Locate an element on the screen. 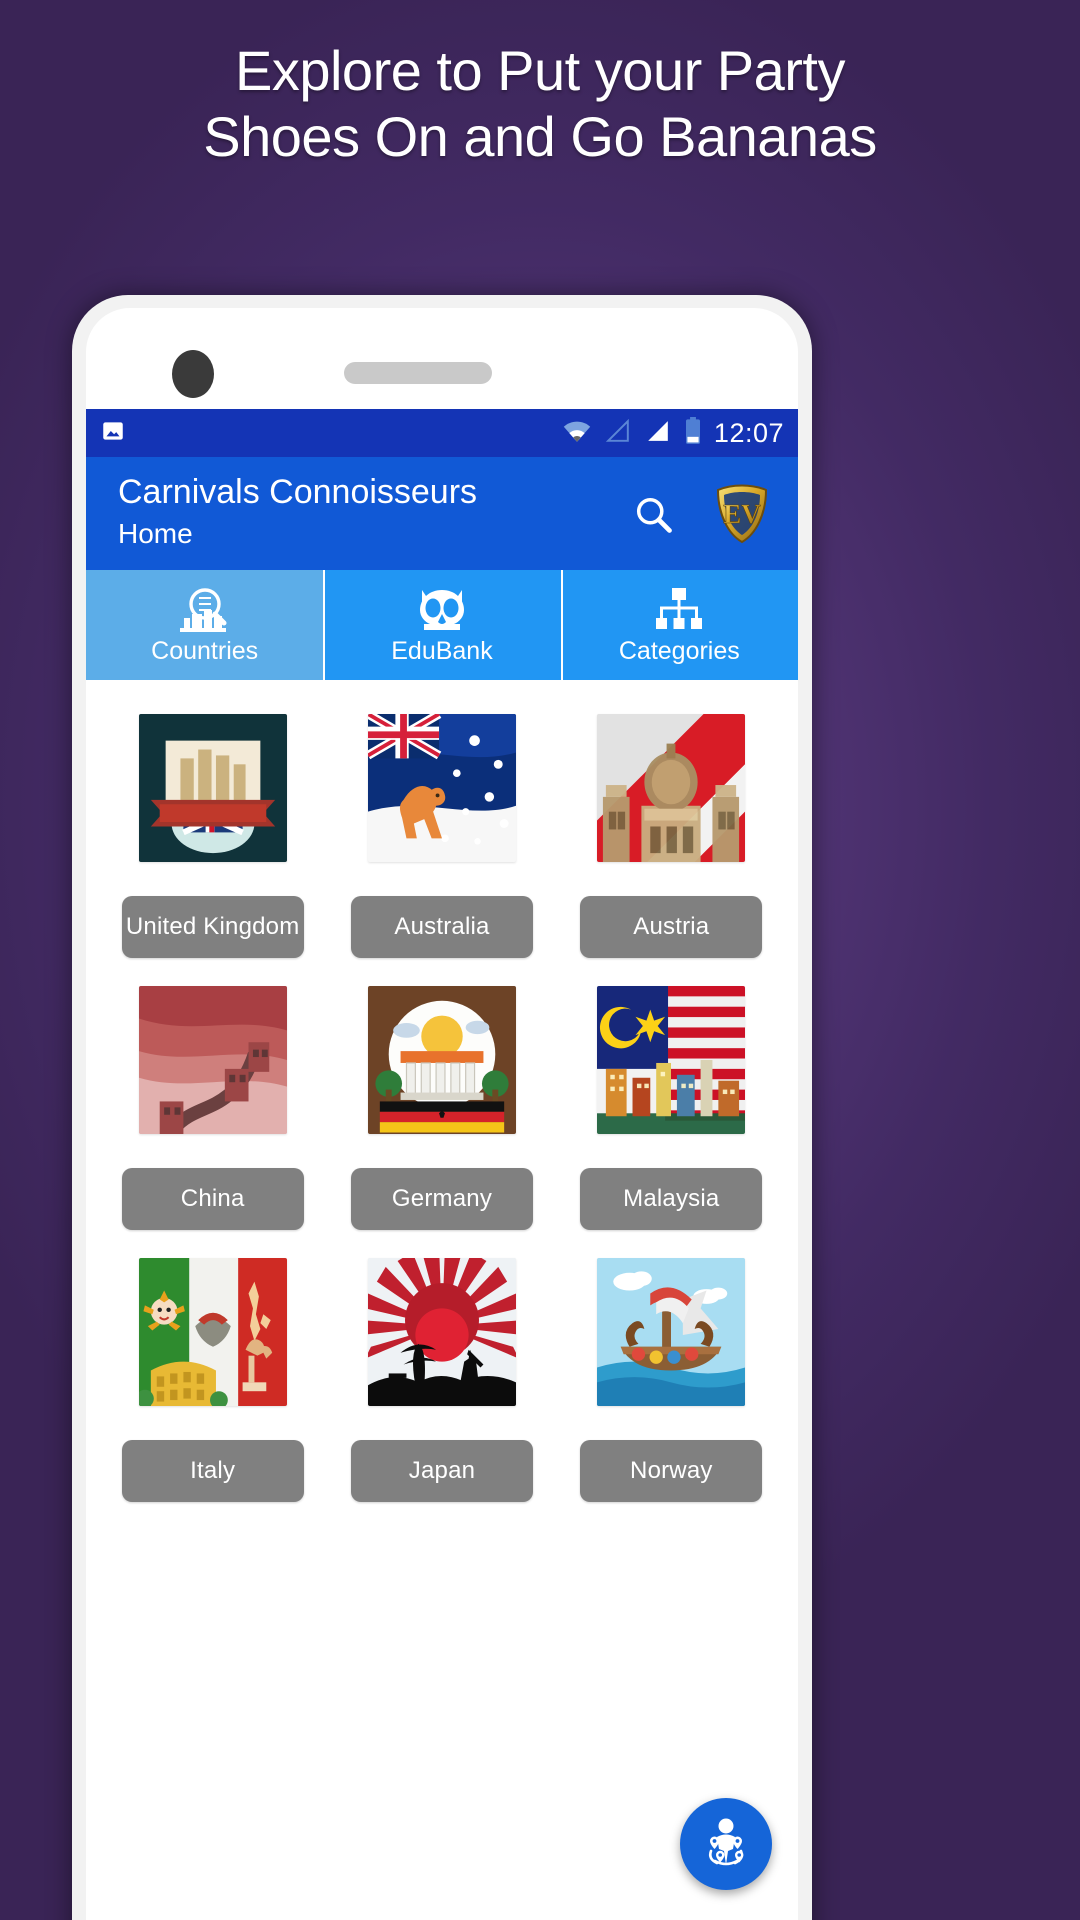  country-card: United Kingdom is located at coordinates (212, 828).